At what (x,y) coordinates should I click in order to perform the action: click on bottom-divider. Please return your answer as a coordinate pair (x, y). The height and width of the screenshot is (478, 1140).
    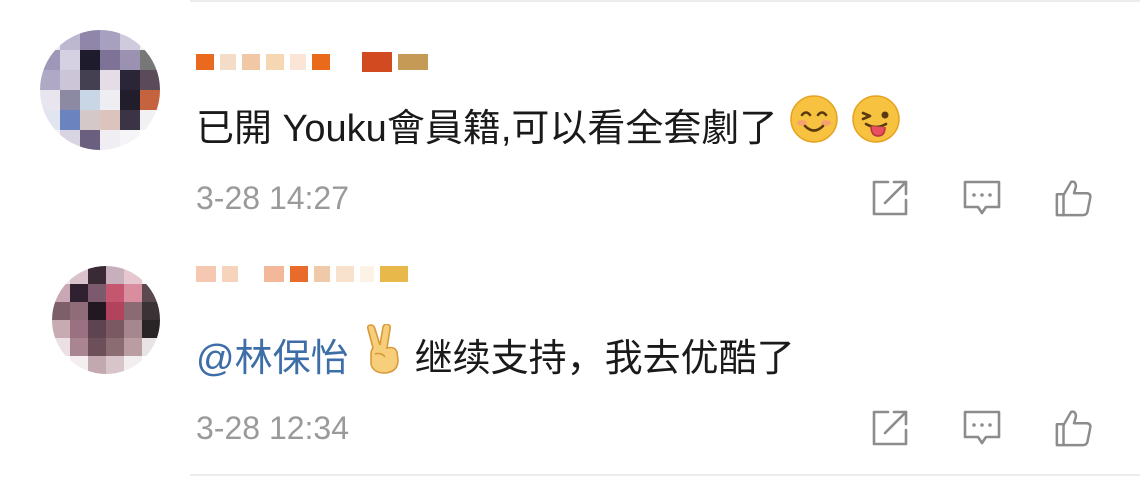
    Looking at the image, I should click on (665, 475).